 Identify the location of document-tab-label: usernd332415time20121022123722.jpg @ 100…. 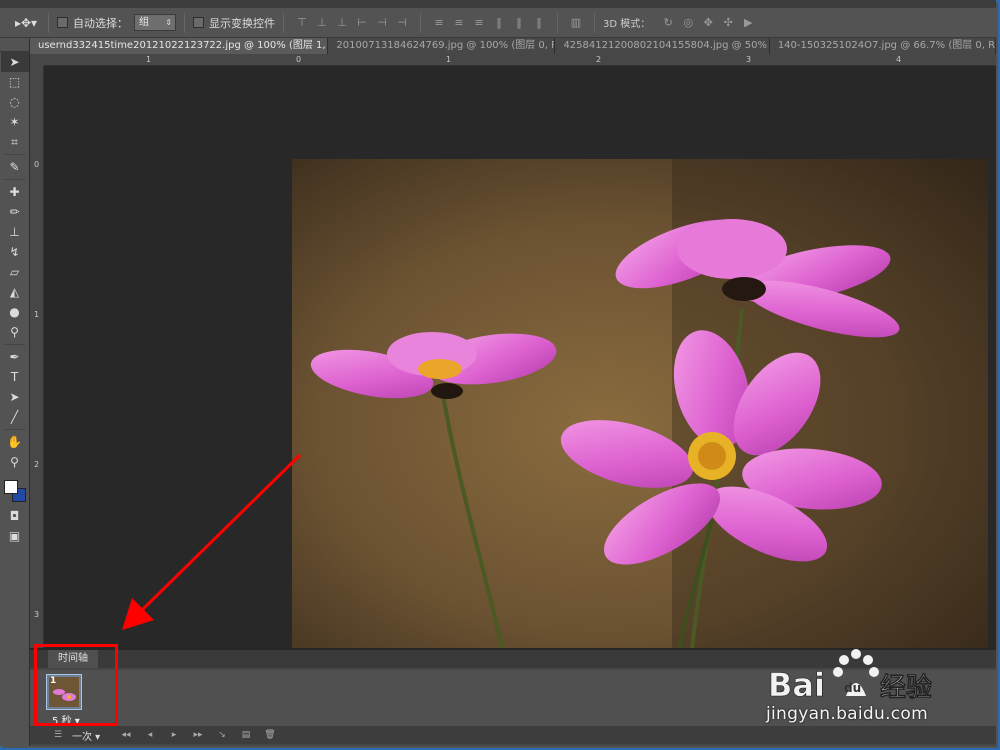
(182, 45).